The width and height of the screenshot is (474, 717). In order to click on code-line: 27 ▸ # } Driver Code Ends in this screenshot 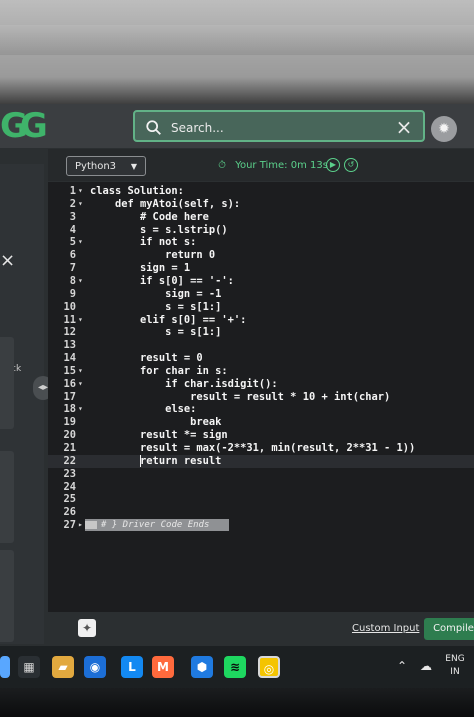, I will do `click(261, 525)`.